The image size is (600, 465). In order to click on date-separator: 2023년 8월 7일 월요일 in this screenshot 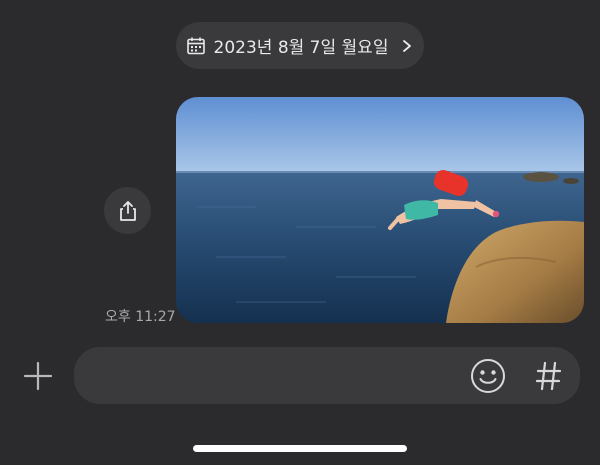, I will do `click(300, 45)`.